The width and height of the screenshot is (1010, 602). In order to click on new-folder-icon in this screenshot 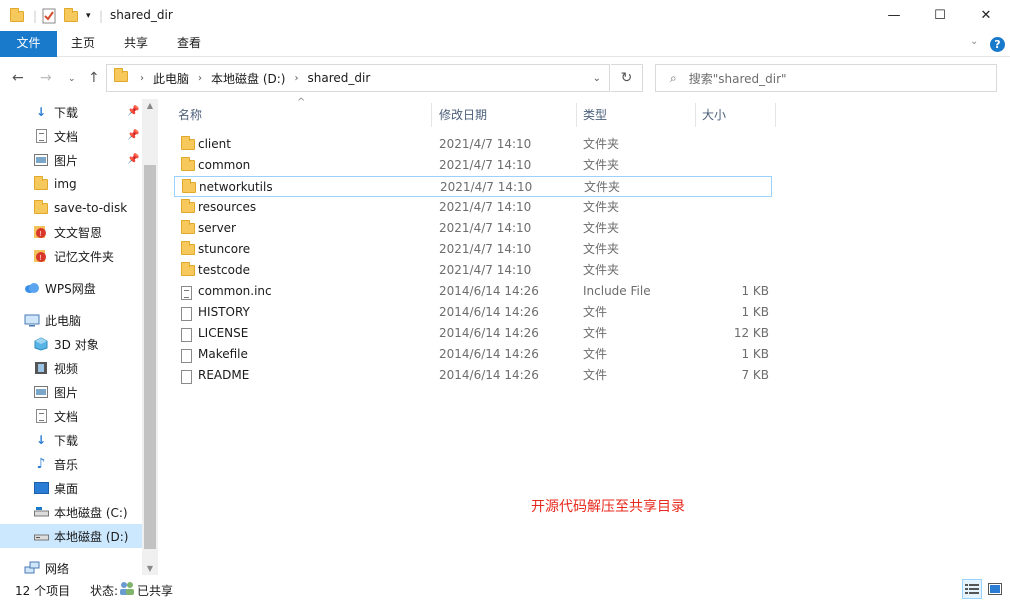, I will do `click(71, 16)`.